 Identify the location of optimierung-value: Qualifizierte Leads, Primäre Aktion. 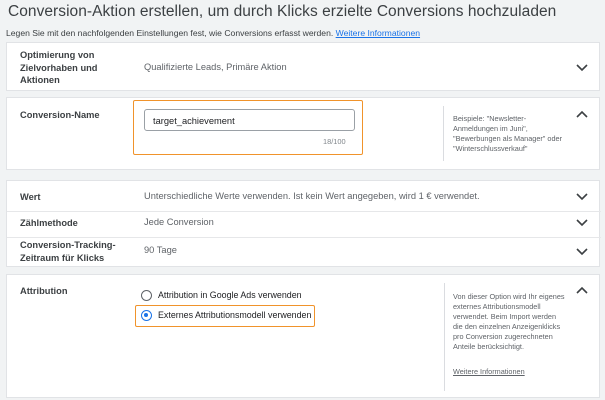
(215, 67).